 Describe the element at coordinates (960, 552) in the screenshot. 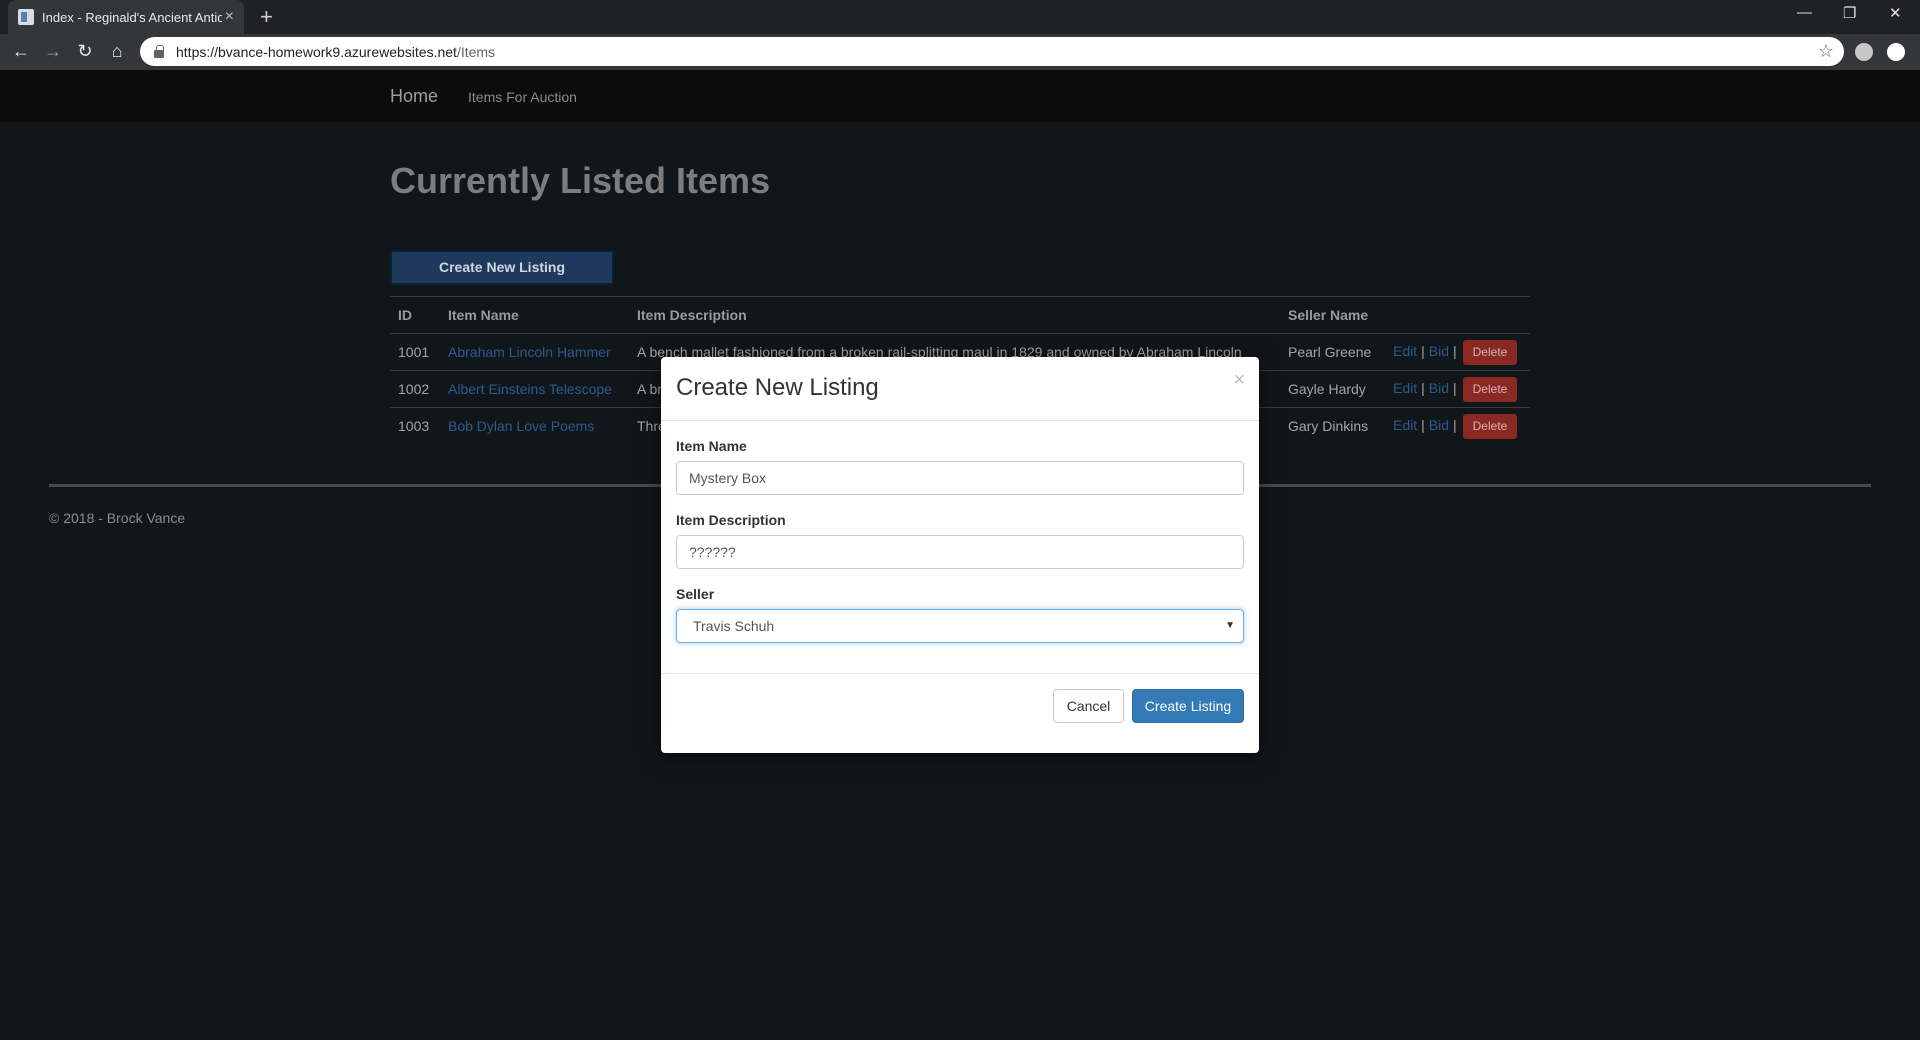

I see `item-description-input` at that location.